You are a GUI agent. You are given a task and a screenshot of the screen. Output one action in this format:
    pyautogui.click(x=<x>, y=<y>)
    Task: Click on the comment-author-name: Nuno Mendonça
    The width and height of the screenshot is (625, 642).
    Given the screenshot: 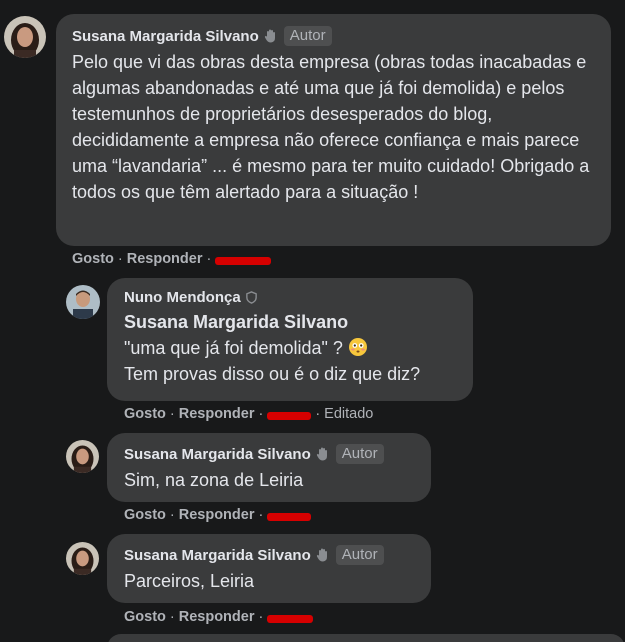 What is the action you would take?
    pyautogui.click(x=182, y=297)
    